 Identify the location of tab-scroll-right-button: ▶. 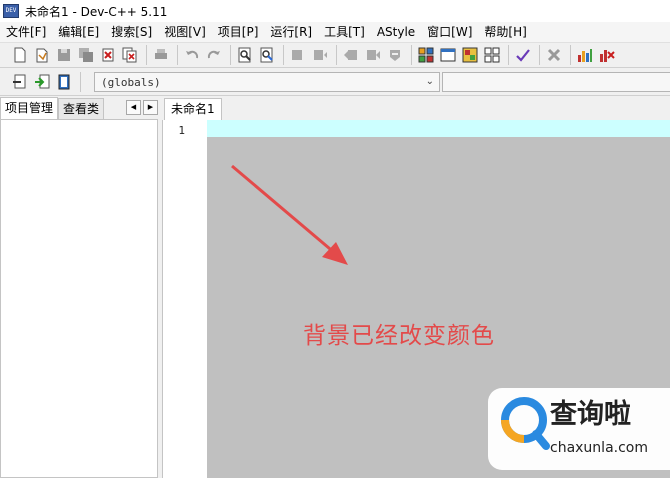
(150, 107).